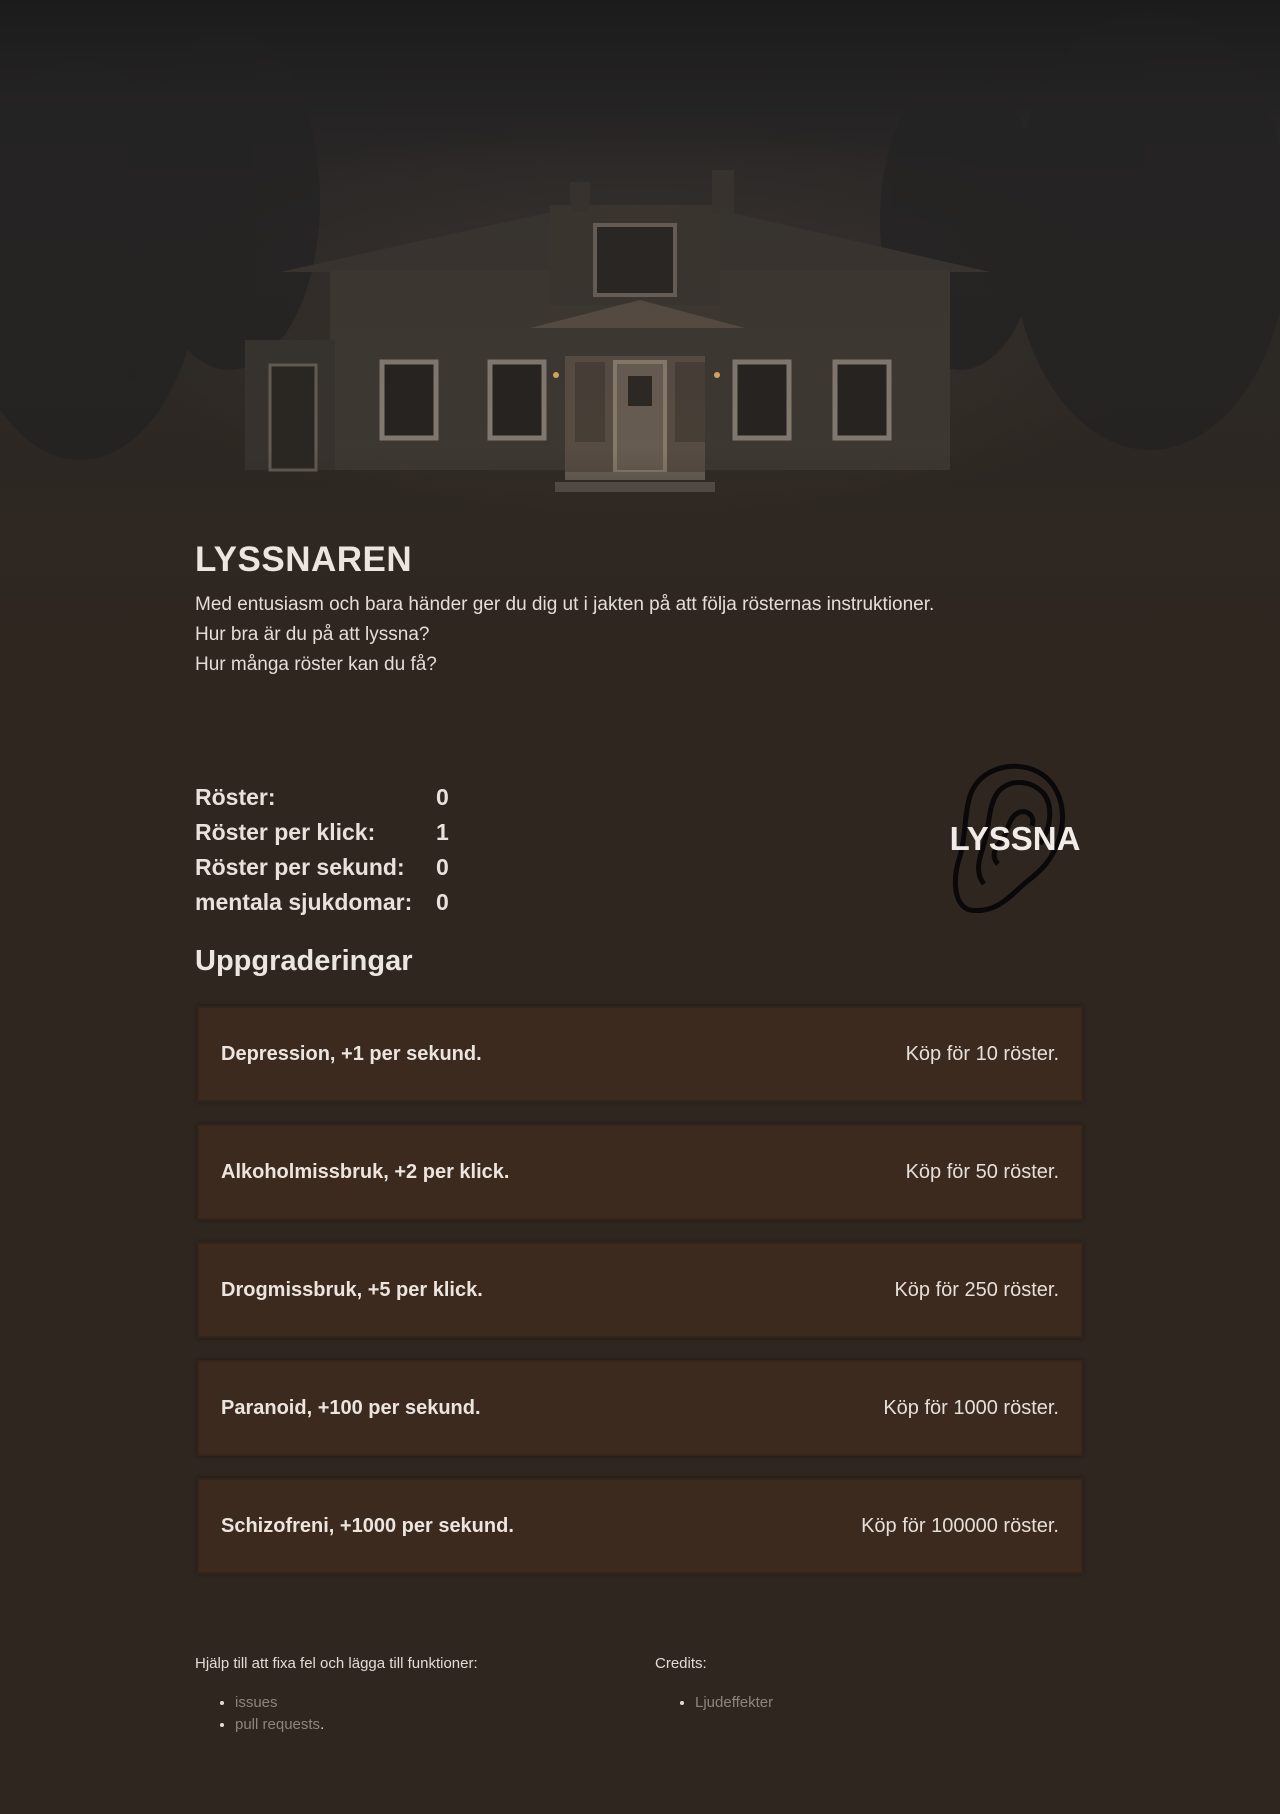 The width and height of the screenshot is (1280, 1814). What do you see at coordinates (316, 664) in the screenshot?
I see `intro-line: Hur många röster kan du få?` at bounding box center [316, 664].